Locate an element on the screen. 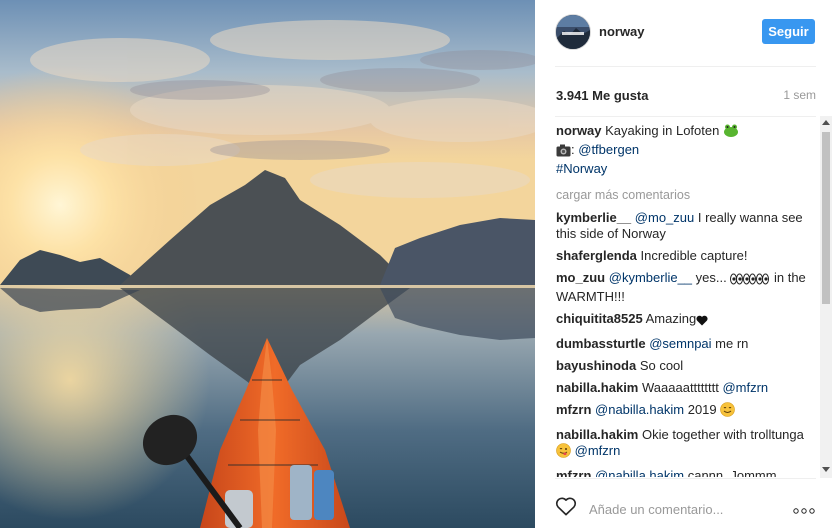 This screenshot has width=832, height=528. comment-item: nabilla.hakim Waaaaatttttttt @mfzrn is located at coordinates (688, 388).